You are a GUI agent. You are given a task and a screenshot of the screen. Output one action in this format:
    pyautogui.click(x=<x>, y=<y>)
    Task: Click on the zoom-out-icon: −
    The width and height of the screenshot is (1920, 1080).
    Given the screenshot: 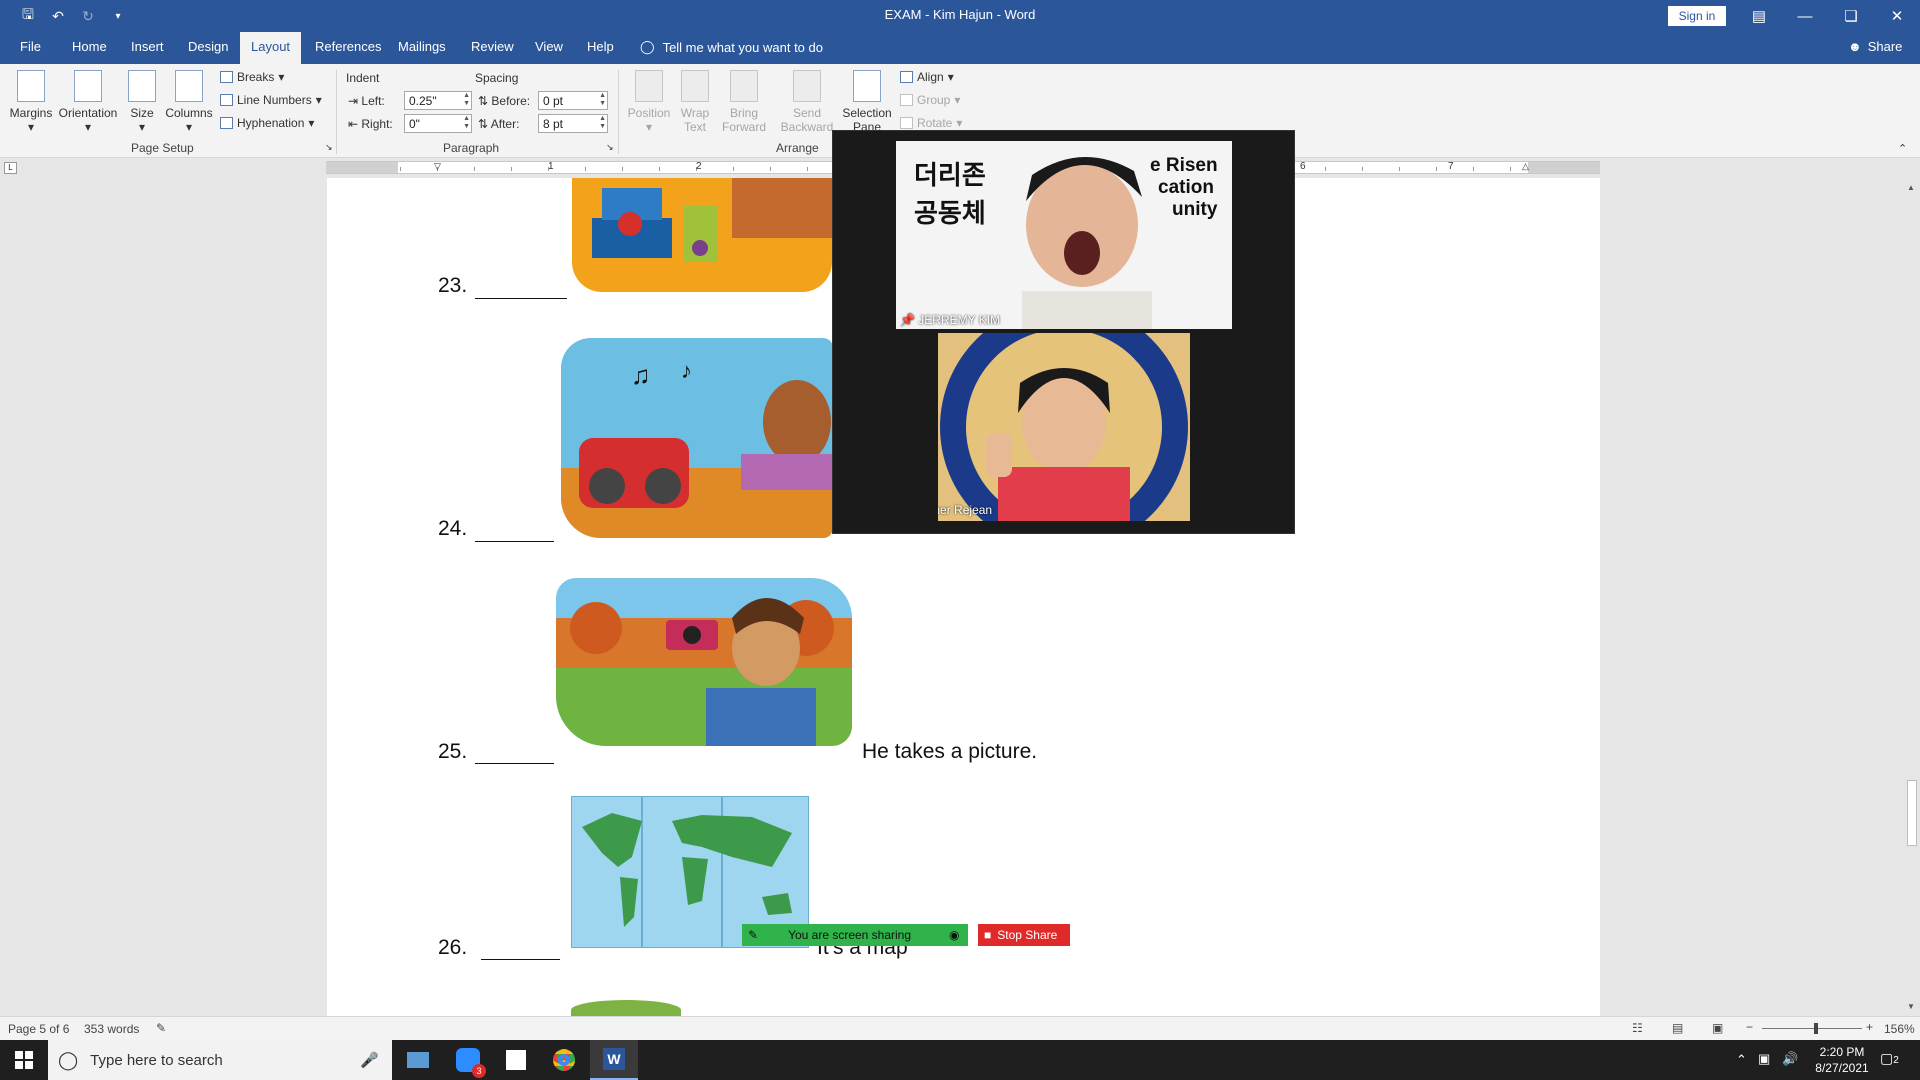 What is the action you would take?
    pyautogui.click(x=1749, y=1027)
    